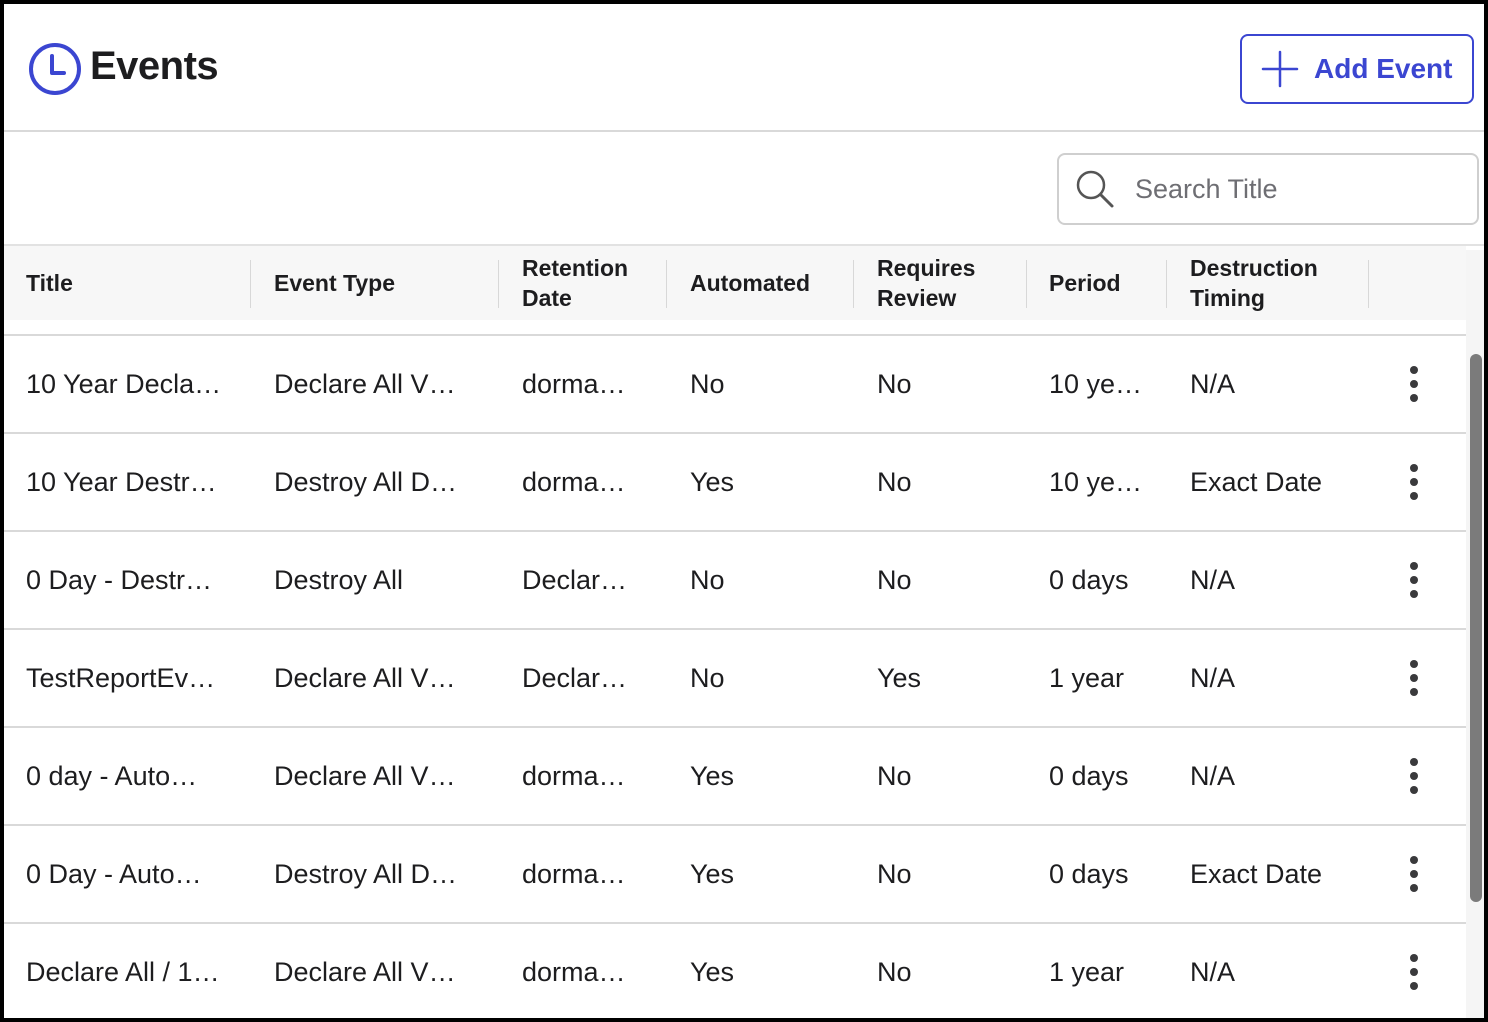 This screenshot has width=1488, height=1022. What do you see at coordinates (575, 283) in the screenshot?
I see `column-header-retention-date: Retention Date` at bounding box center [575, 283].